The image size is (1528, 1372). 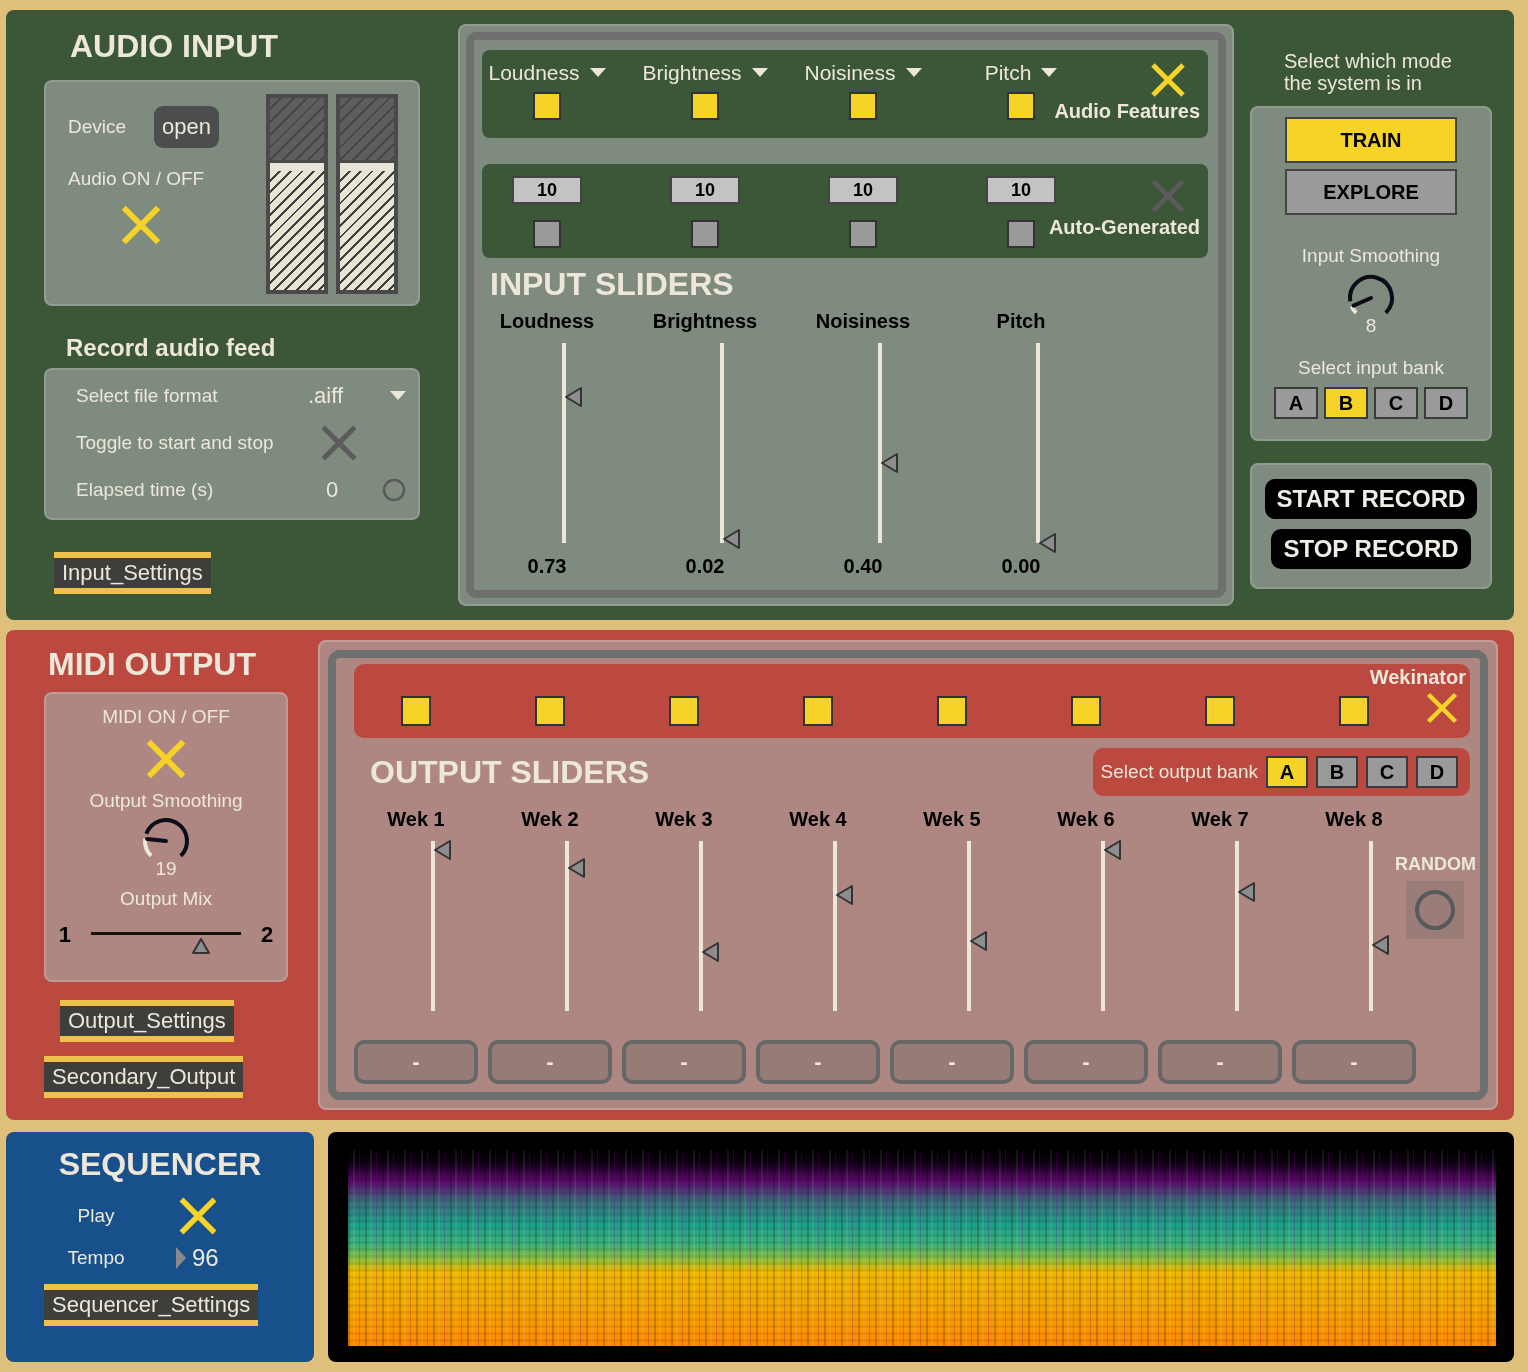 I want to click on slider-label: Brightness, so click(x=705, y=321).